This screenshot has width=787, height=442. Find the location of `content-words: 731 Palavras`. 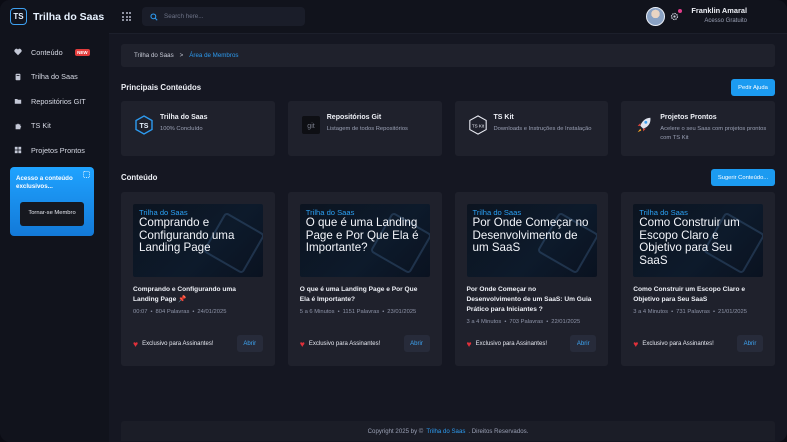

content-words: 731 Palavras is located at coordinates (693, 312).